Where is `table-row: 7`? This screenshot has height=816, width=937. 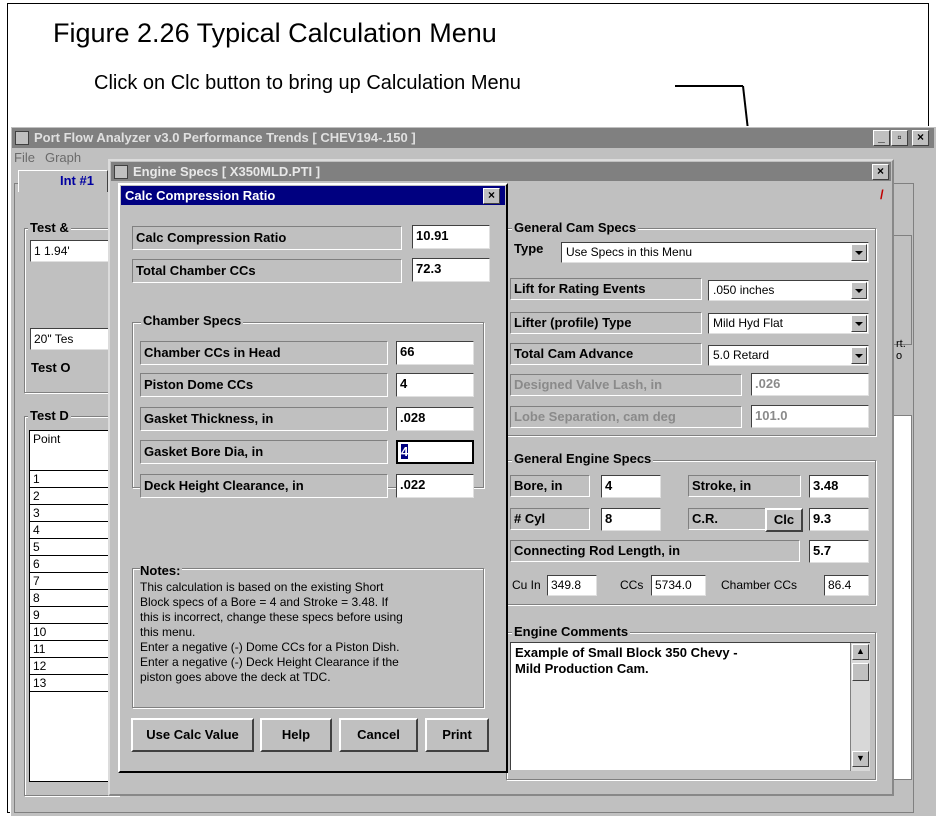 table-row: 7 is located at coordinates (73, 581).